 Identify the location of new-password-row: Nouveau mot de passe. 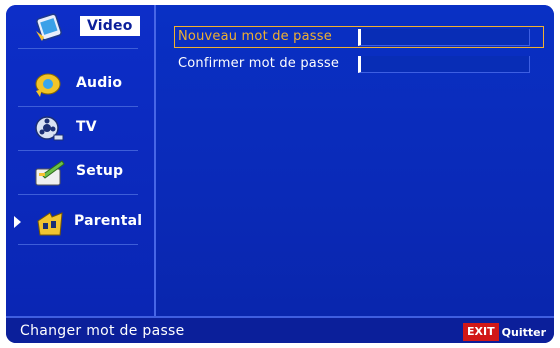
(359, 37).